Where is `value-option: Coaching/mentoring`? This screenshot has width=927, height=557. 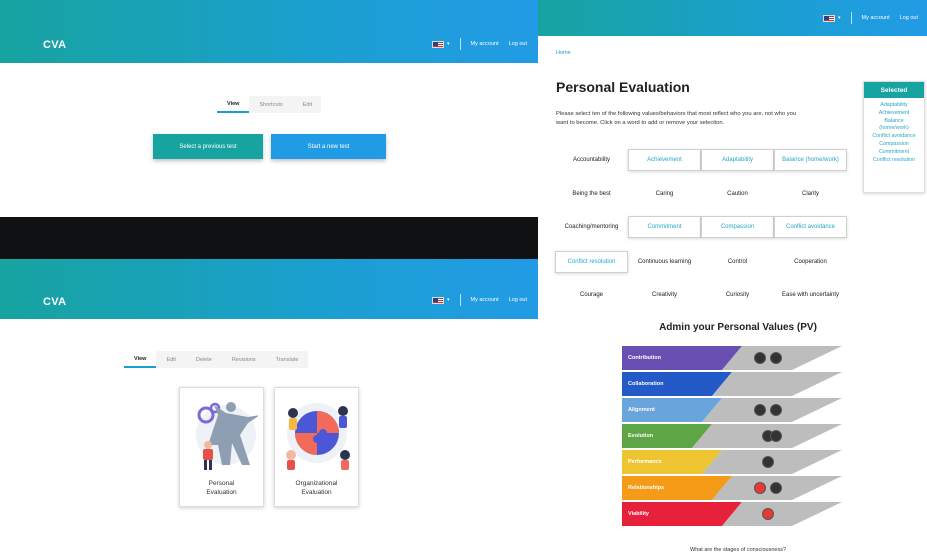
value-option: Coaching/mentoring is located at coordinates (591, 227).